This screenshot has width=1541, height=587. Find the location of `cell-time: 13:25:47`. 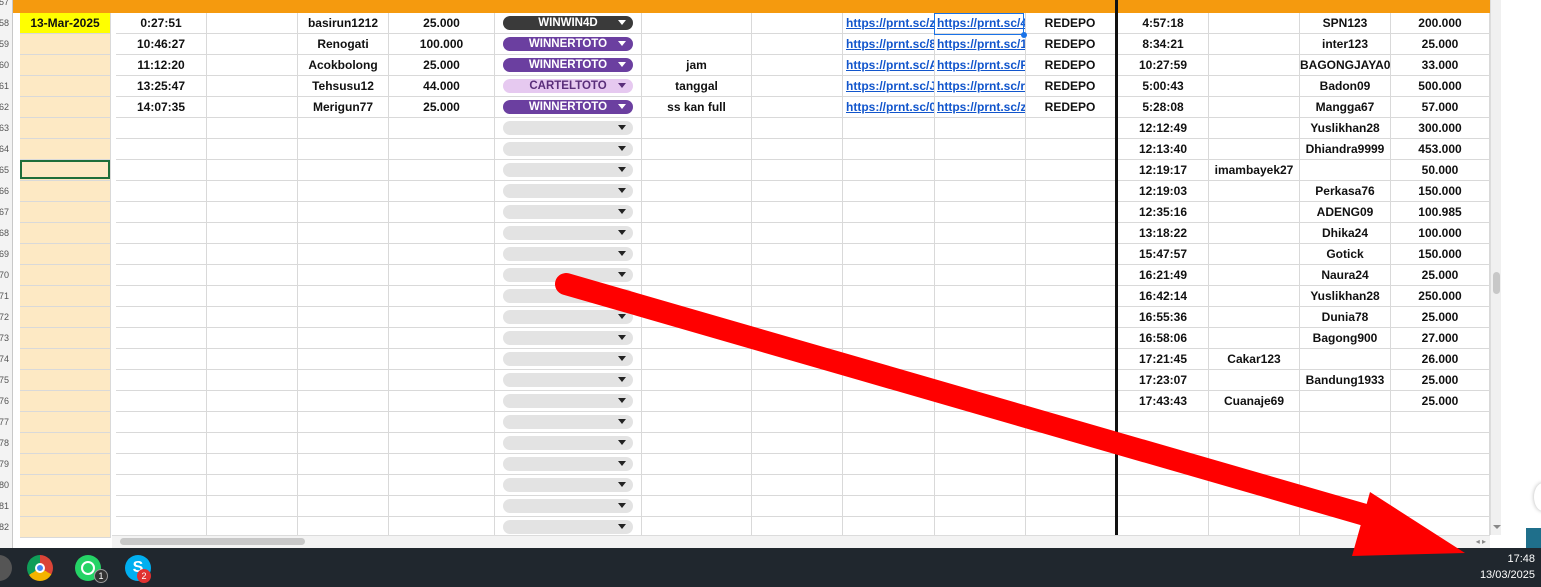

cell-time: 13:25:47 is located at coordinates (161, 86).